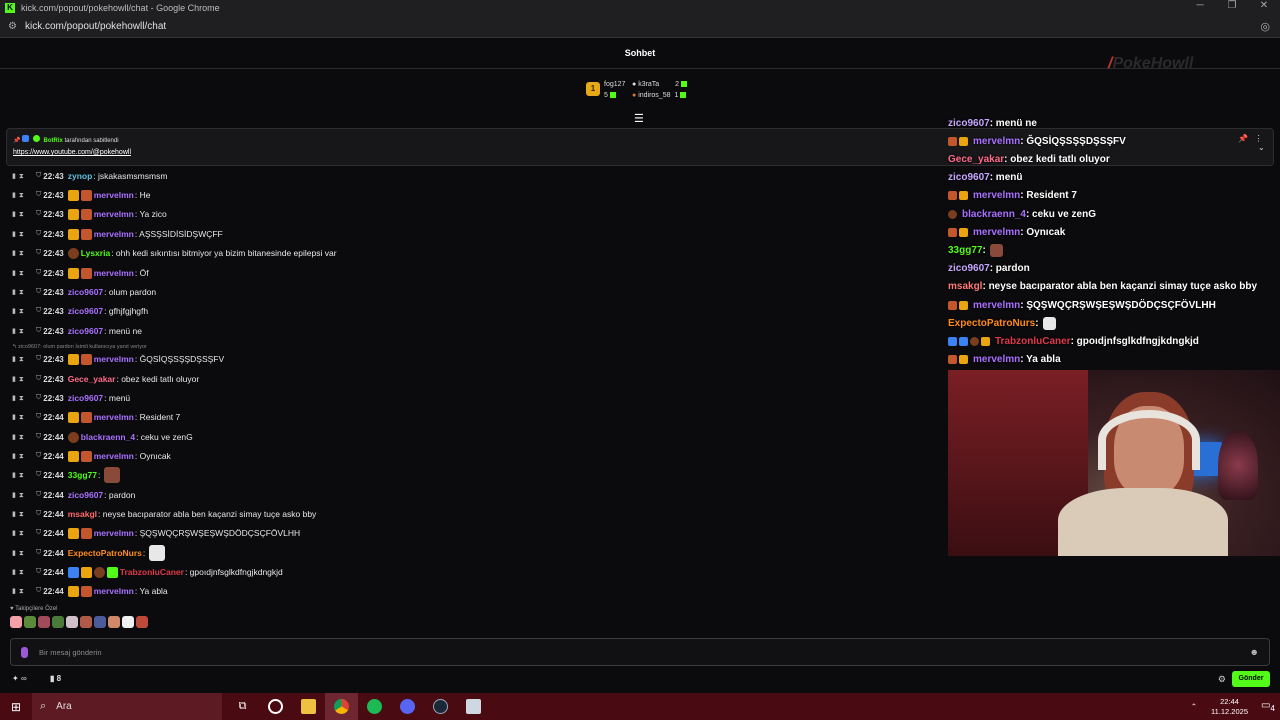 This screenshot has width=1280, height=720. Describe the element at coordinates (19, 678) in the screenshot. I see `channel-points: ✦ ∞` at that location.